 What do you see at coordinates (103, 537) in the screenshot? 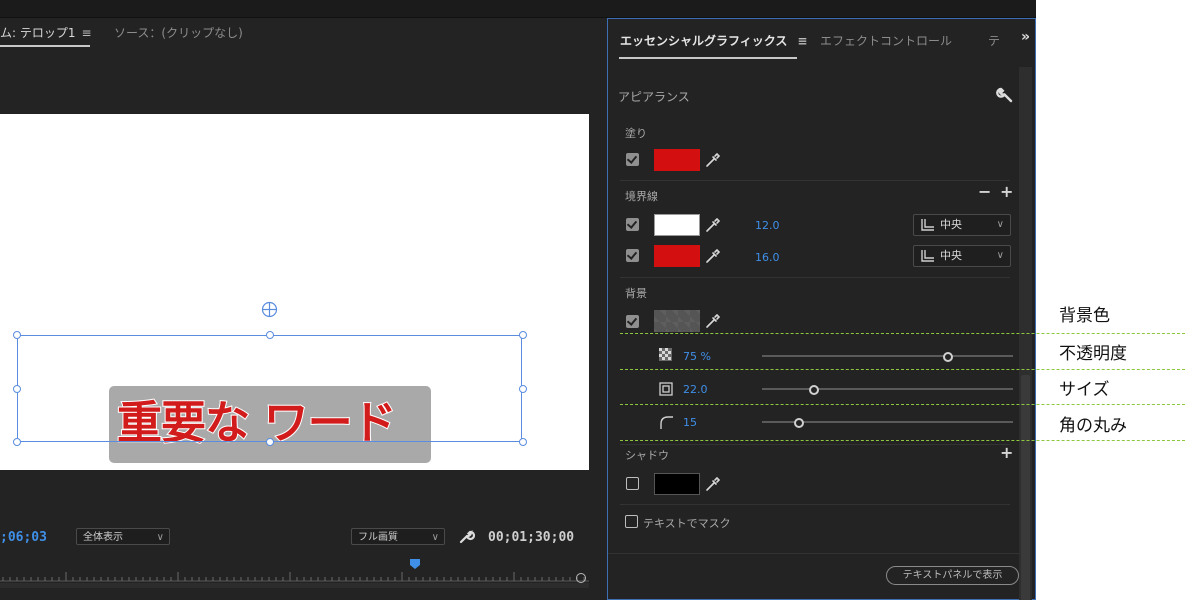
I see `zoom-level-value: 全体表示` at bounding box center [103, 537].